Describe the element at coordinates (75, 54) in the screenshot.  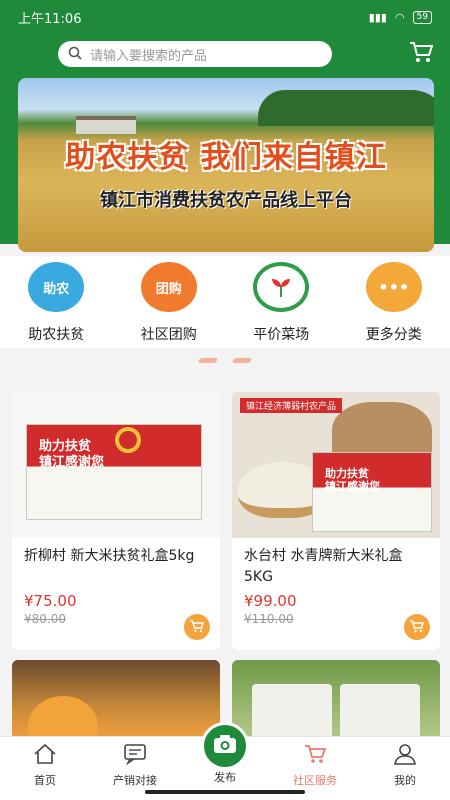
I see `search-icon` at that location.